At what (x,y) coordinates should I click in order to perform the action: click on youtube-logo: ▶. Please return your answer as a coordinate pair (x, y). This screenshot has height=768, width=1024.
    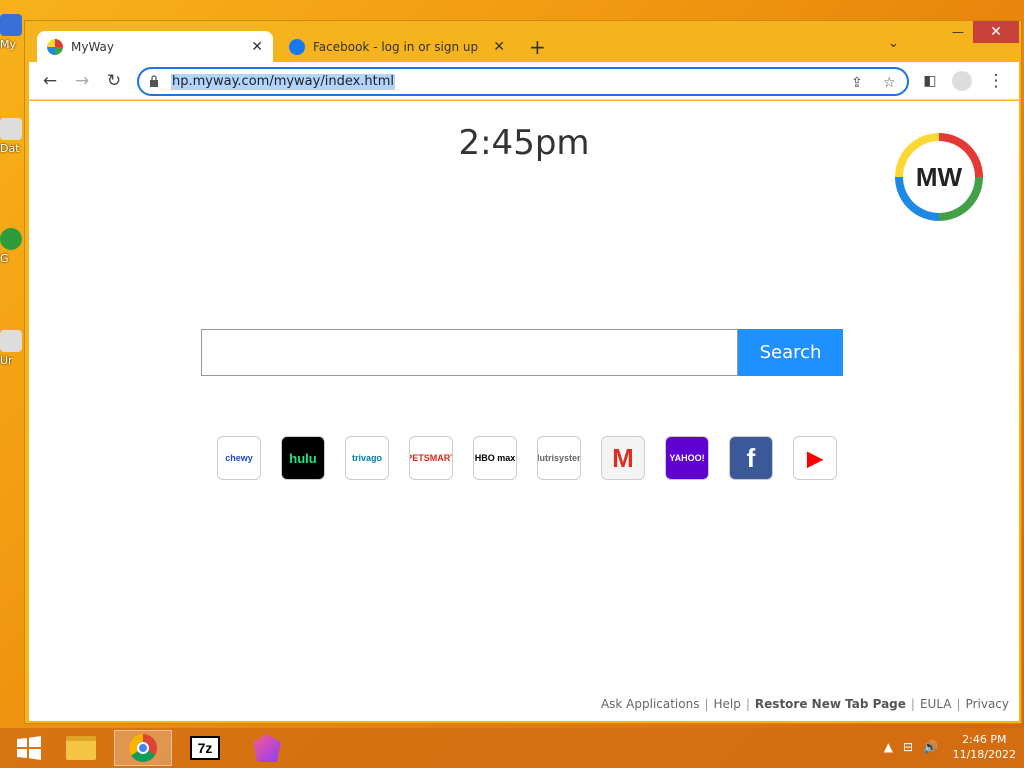
    Looking at the image, I should click on (815, 458).